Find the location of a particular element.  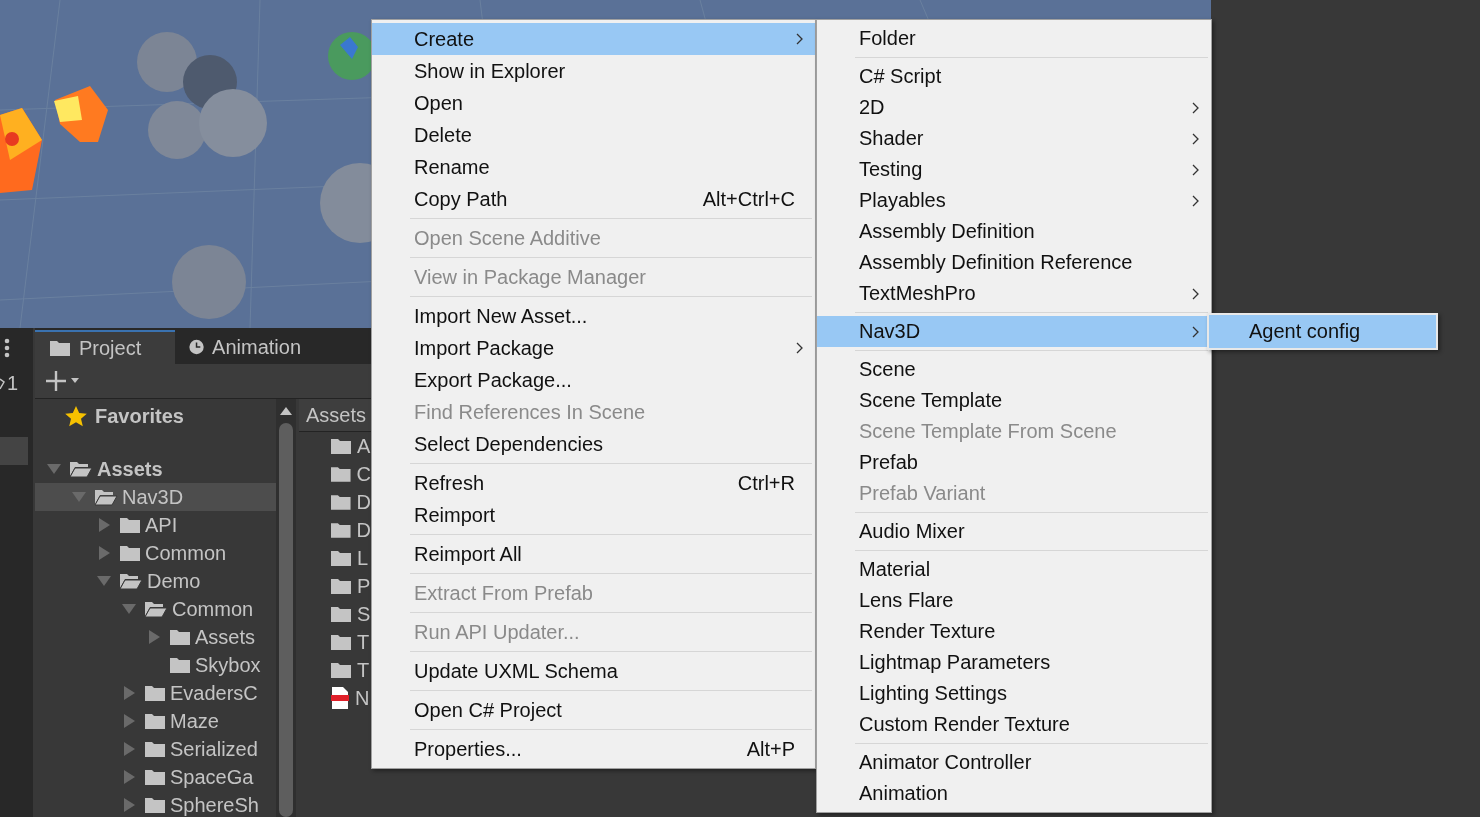

menu-item: Reimport All is located at coordinates (593, 554).